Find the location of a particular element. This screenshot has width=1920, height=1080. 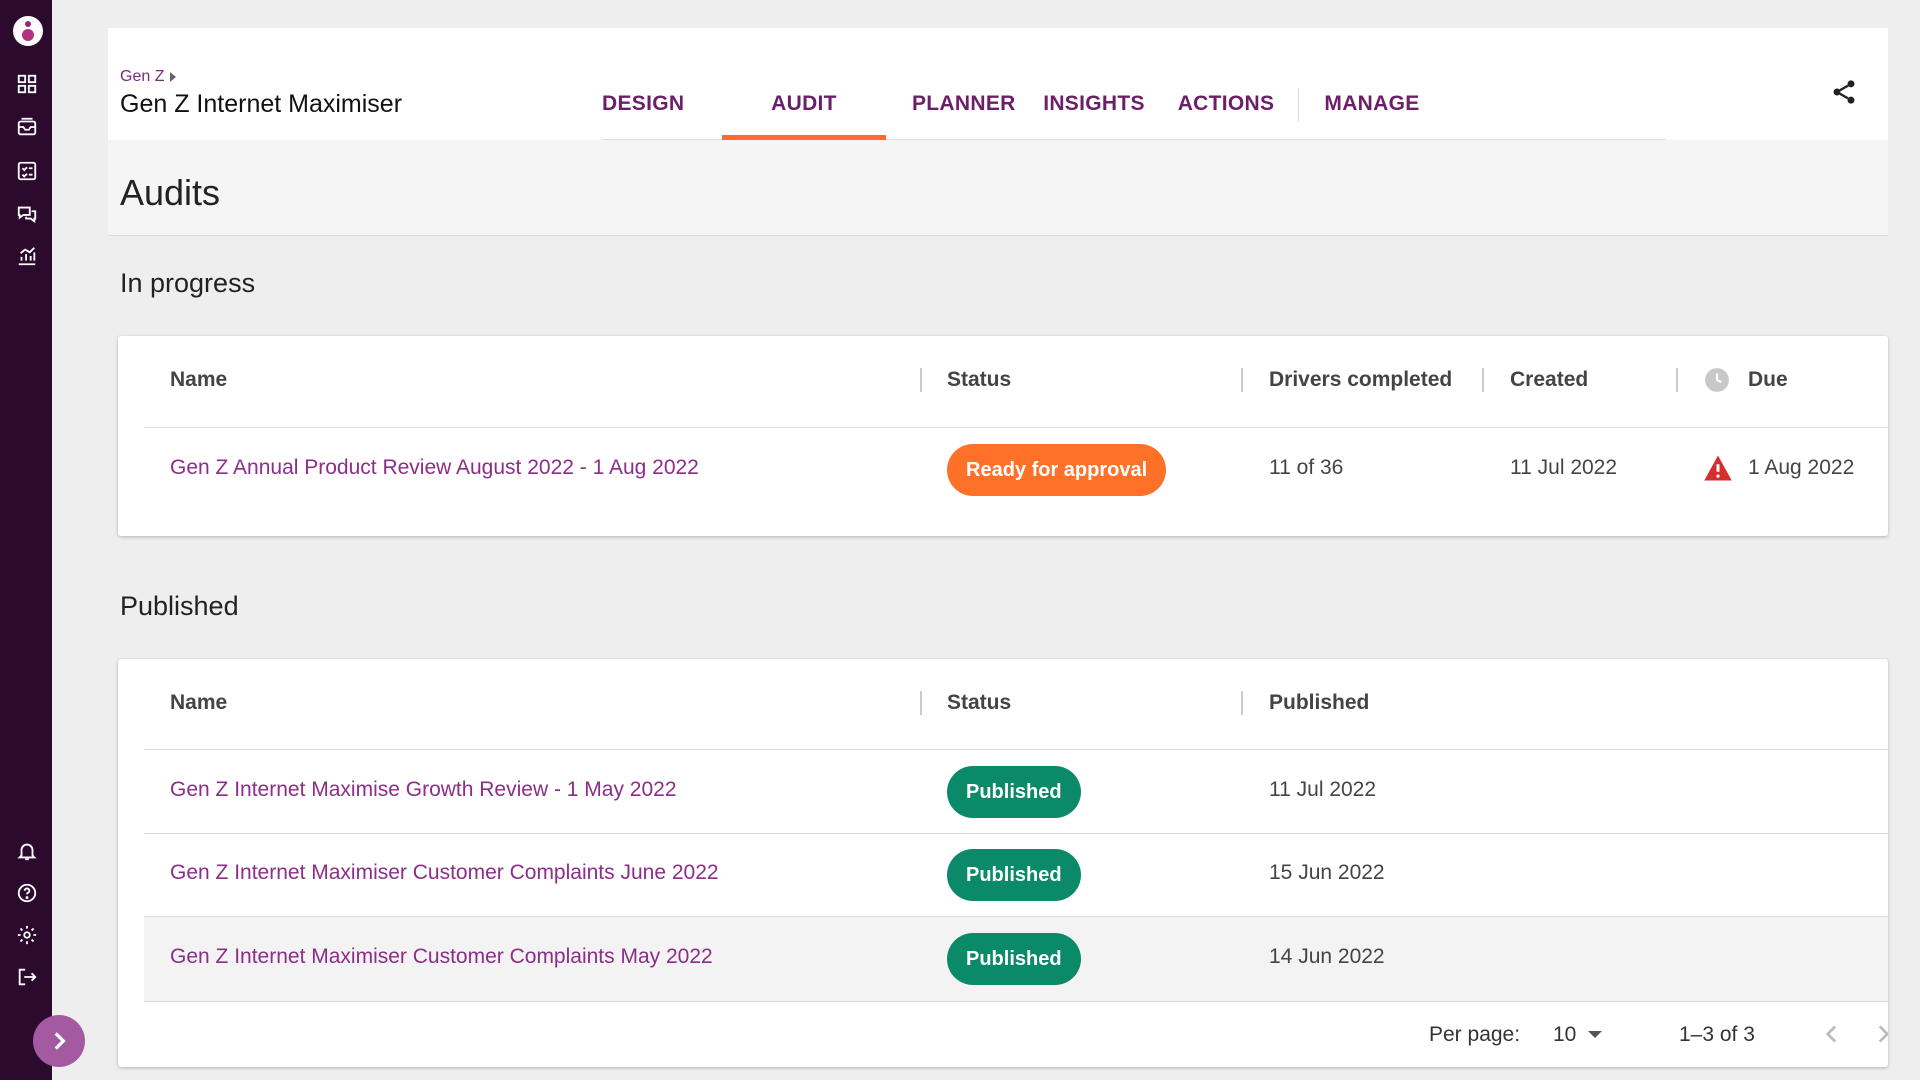

prev-page-button is located at coordinates (1832, 1036).